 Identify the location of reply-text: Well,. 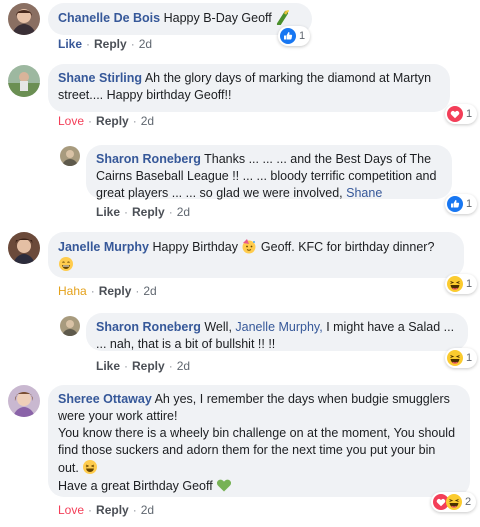
(218, 327).